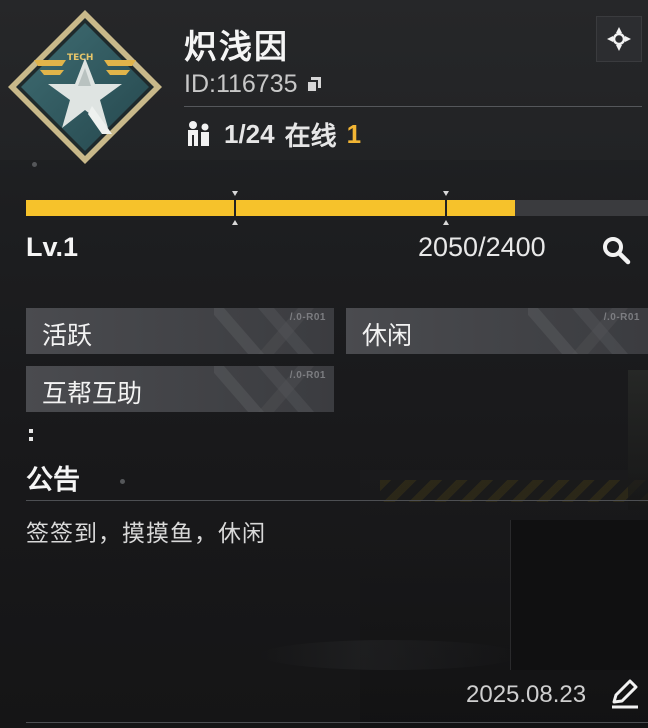 The height and width of the screenshot is (728, 648). Describe the element at coordinates (617, 251) in the screenshot. I see `search-icon` at that location.